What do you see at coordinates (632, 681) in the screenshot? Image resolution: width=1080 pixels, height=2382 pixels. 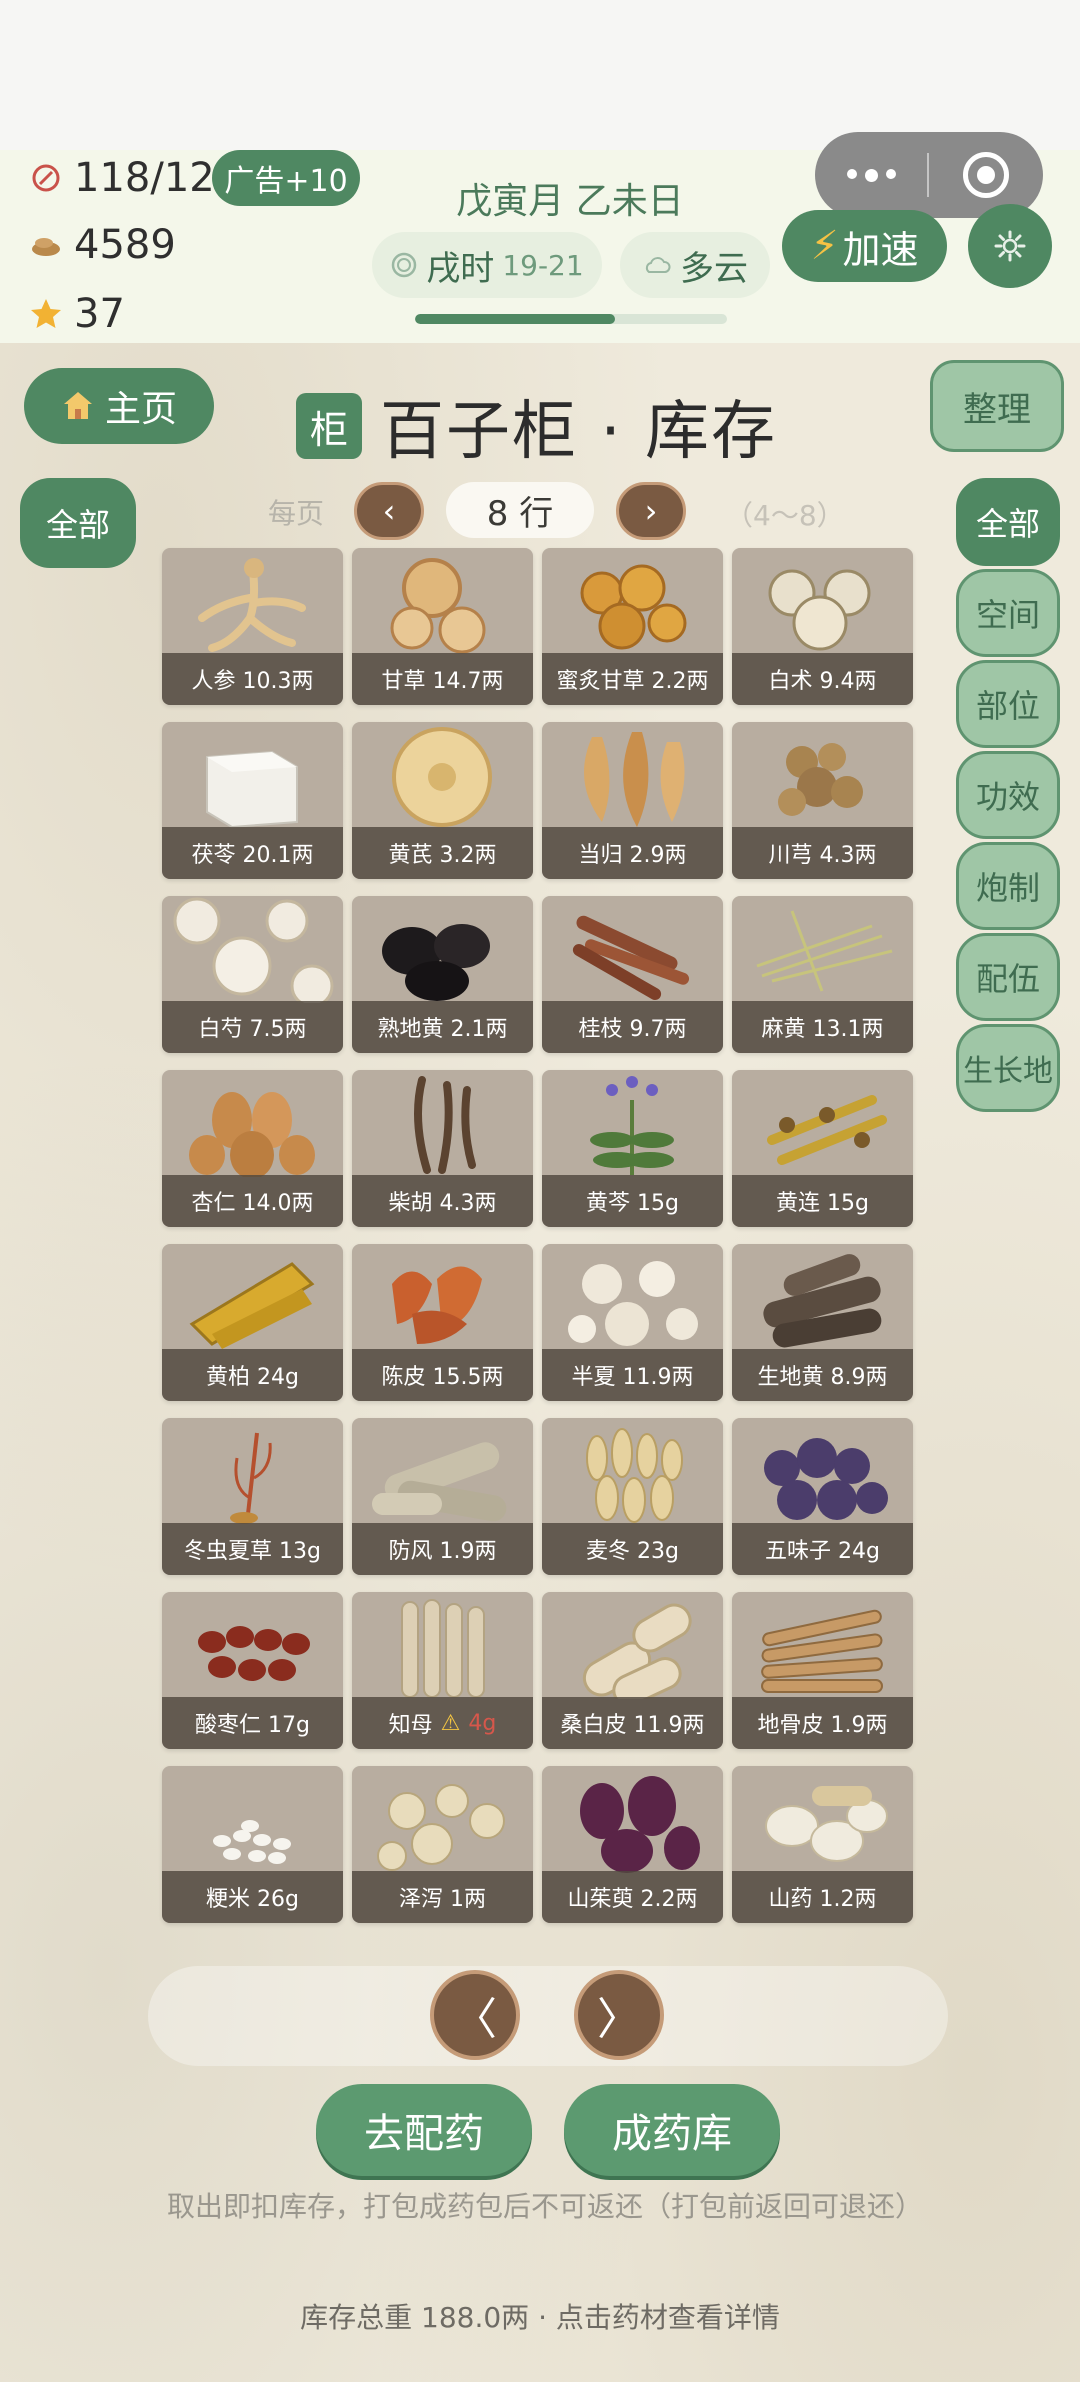 I see `herb-name-amount: 蜜炙甘草 2.2两` at bounding box center [632, 681].